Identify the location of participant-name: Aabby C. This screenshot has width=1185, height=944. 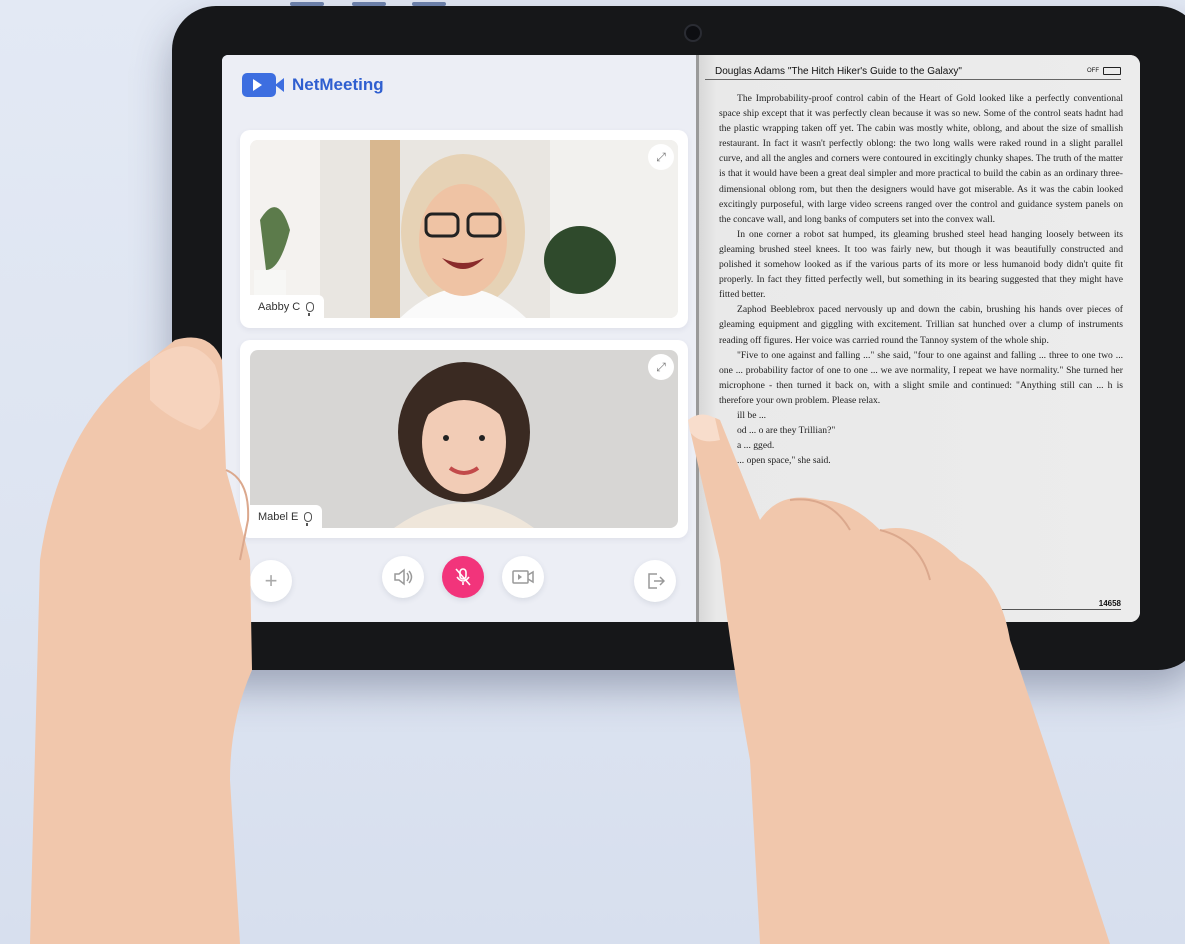
(279, 307).